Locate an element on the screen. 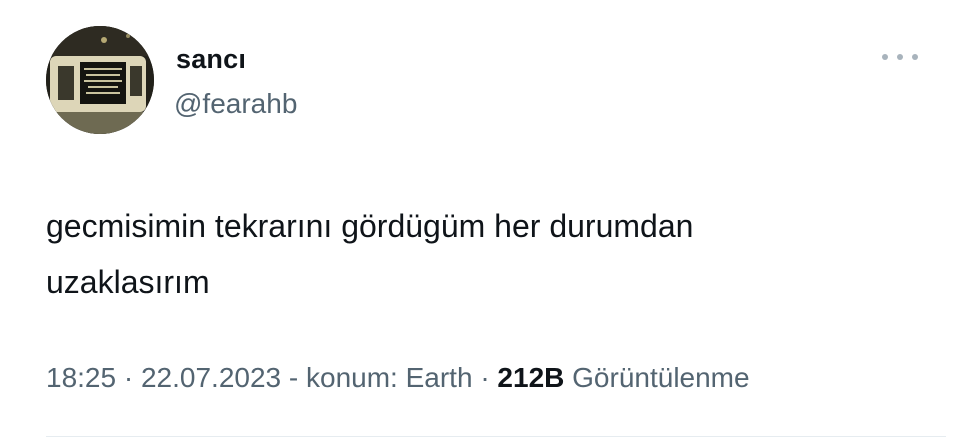  tweet-location: - konum: Earth is located at coordinates (380, 377).